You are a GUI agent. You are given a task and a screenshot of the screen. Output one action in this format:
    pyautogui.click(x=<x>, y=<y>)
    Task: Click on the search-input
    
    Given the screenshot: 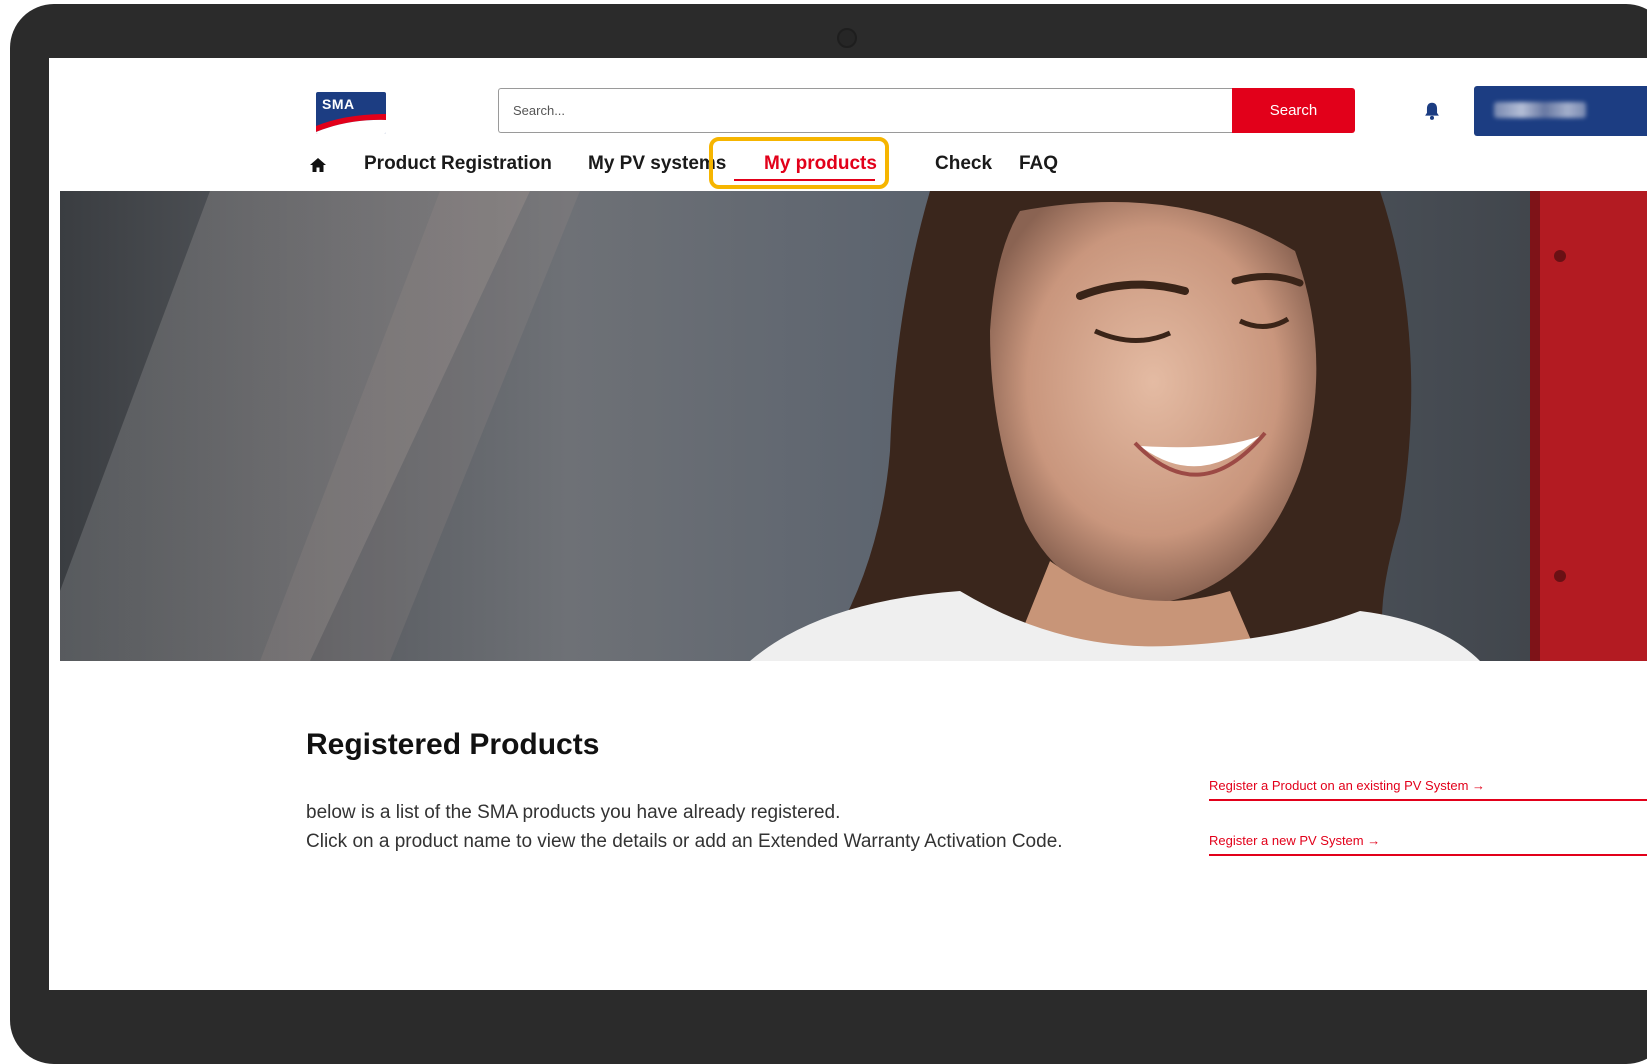 What is the action you would take?
    pyautogui.click(x=865, y=110)
    